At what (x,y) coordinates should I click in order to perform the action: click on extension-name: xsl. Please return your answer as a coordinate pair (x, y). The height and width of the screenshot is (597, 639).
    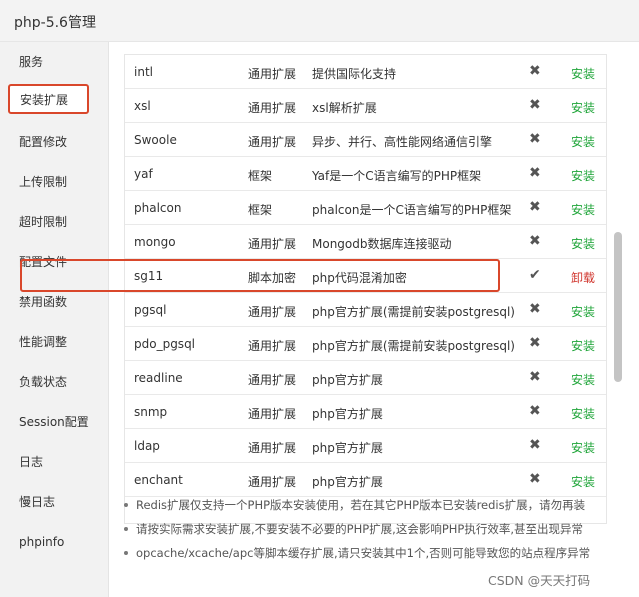
    Looking at the image, I should click on (142, 106).